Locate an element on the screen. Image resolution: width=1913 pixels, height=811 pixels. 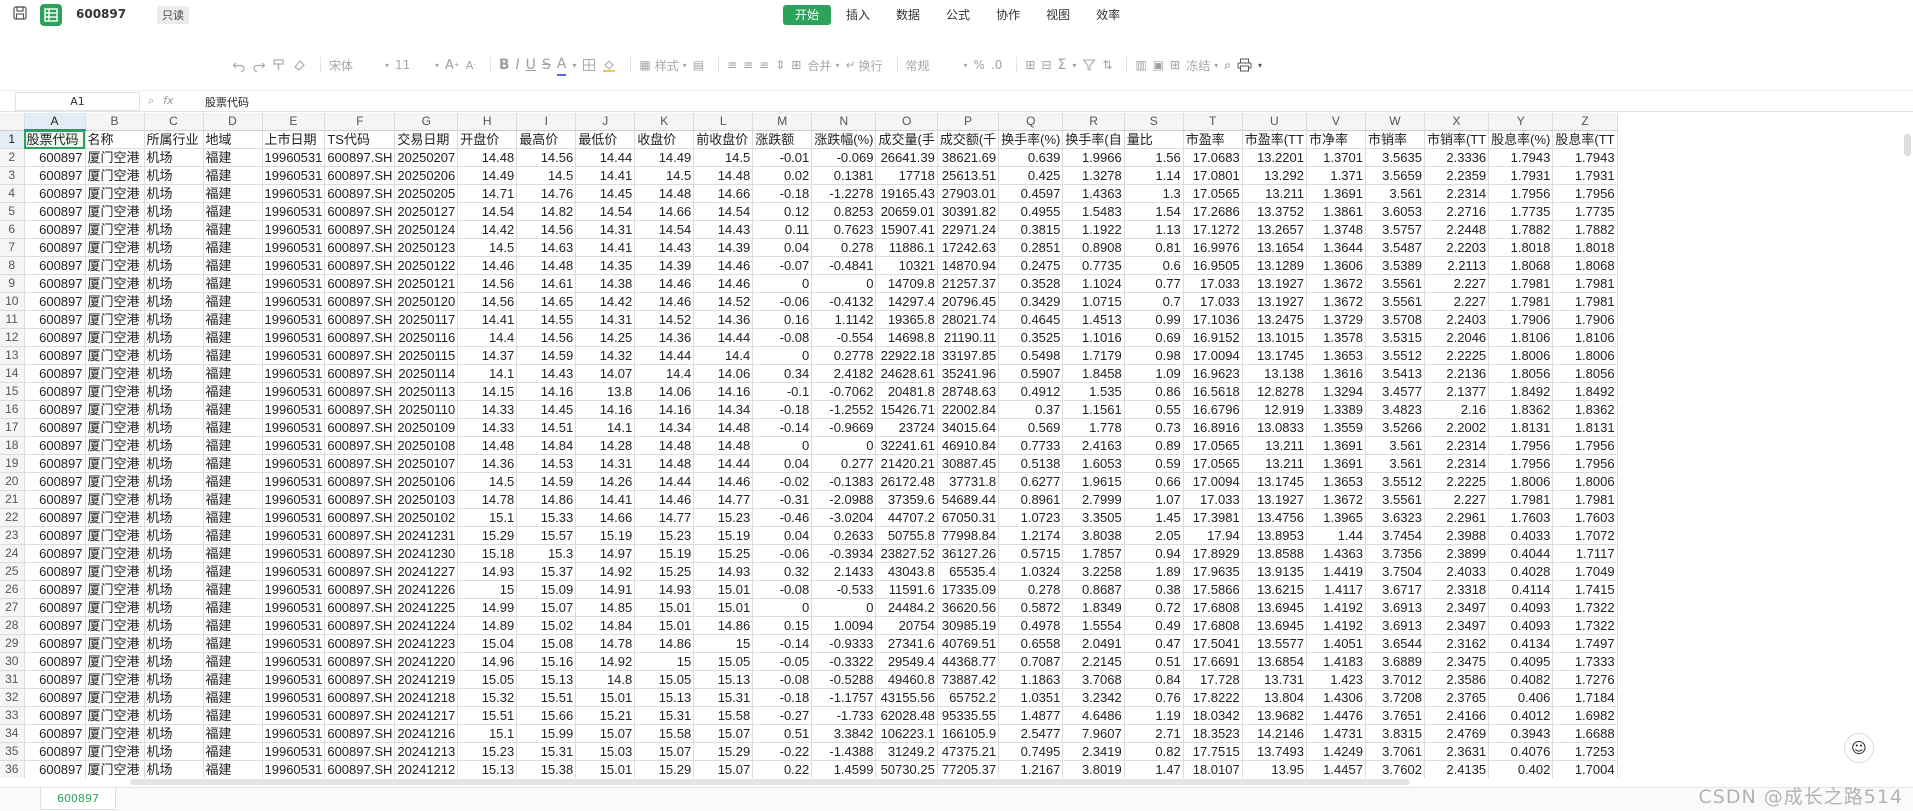
data-cell: 2.2314 is located at coordinates (1457, 193).